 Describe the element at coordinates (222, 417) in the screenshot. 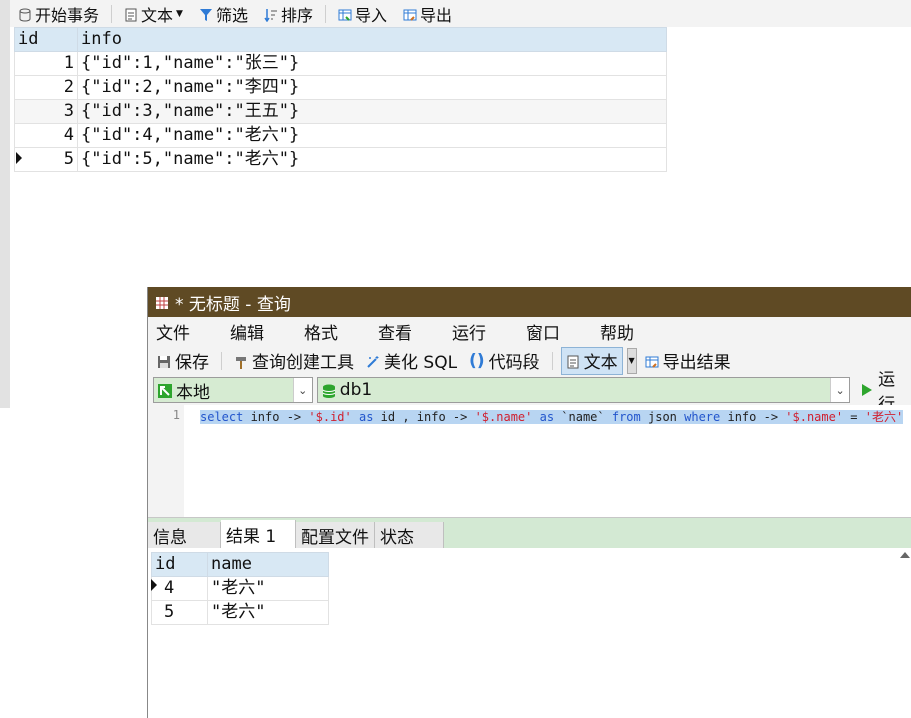

I see `sql-keyword: select` at that location.